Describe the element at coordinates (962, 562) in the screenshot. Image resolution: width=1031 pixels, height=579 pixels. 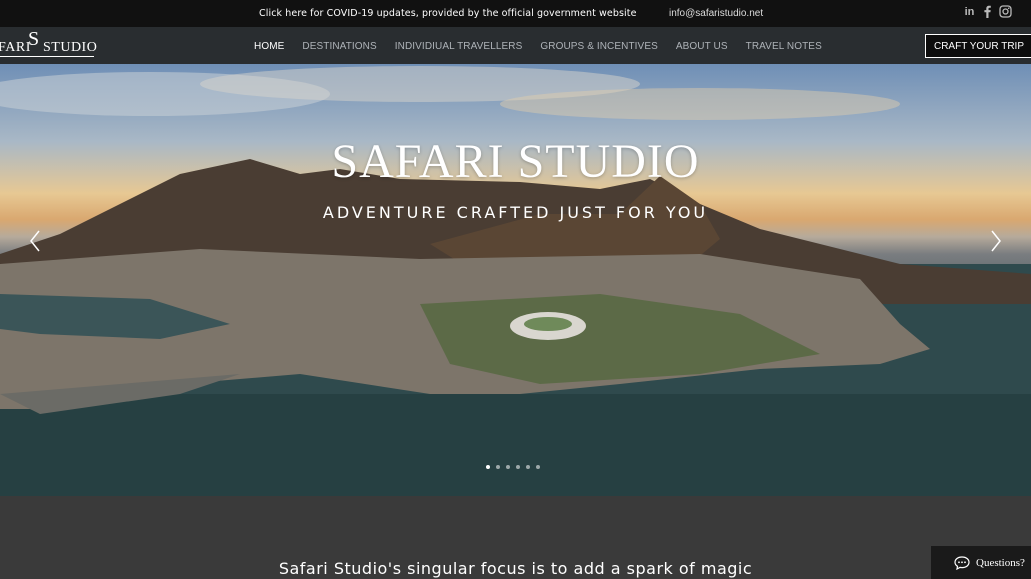
I see `chat-bubble-icon` at that location.